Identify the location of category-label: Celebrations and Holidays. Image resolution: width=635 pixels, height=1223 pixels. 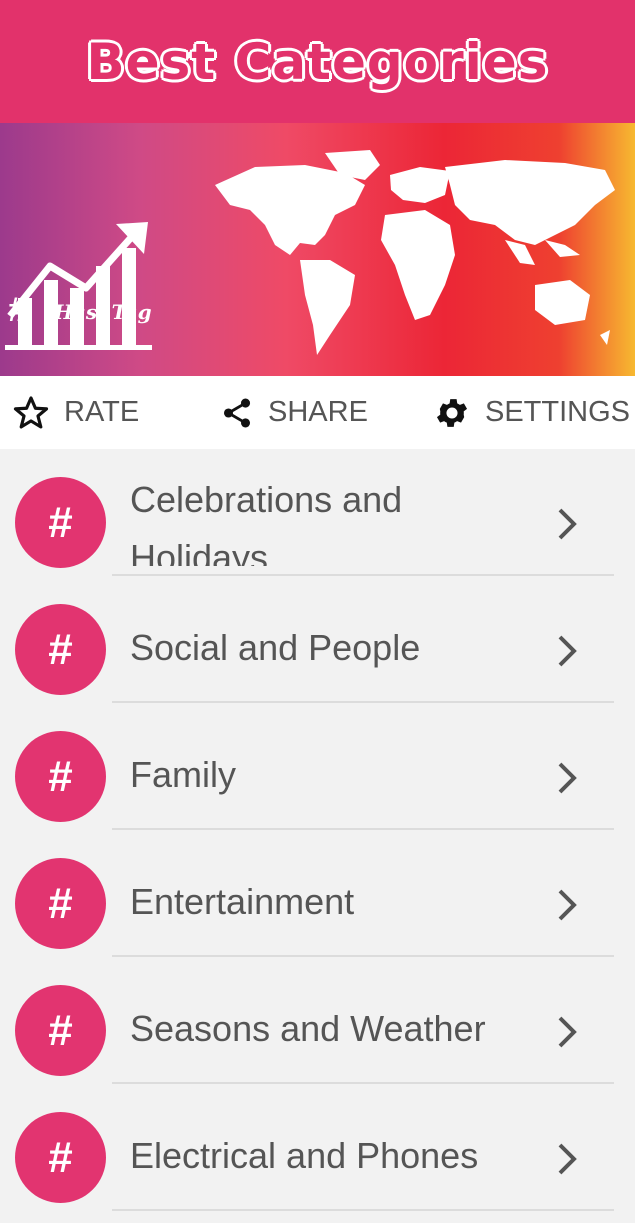
(266, 522).